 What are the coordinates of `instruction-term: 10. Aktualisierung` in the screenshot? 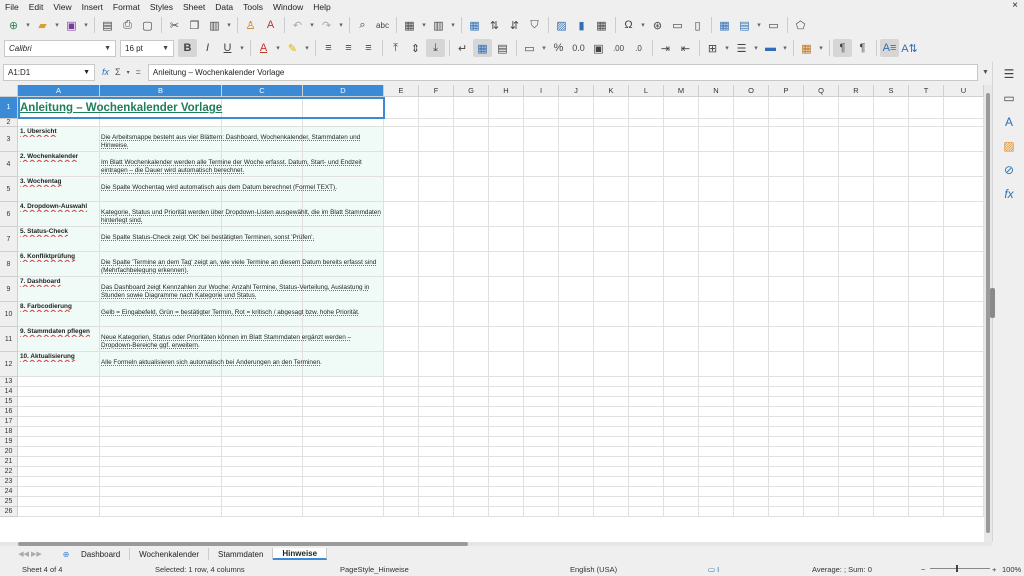 It's located at (60, 357).